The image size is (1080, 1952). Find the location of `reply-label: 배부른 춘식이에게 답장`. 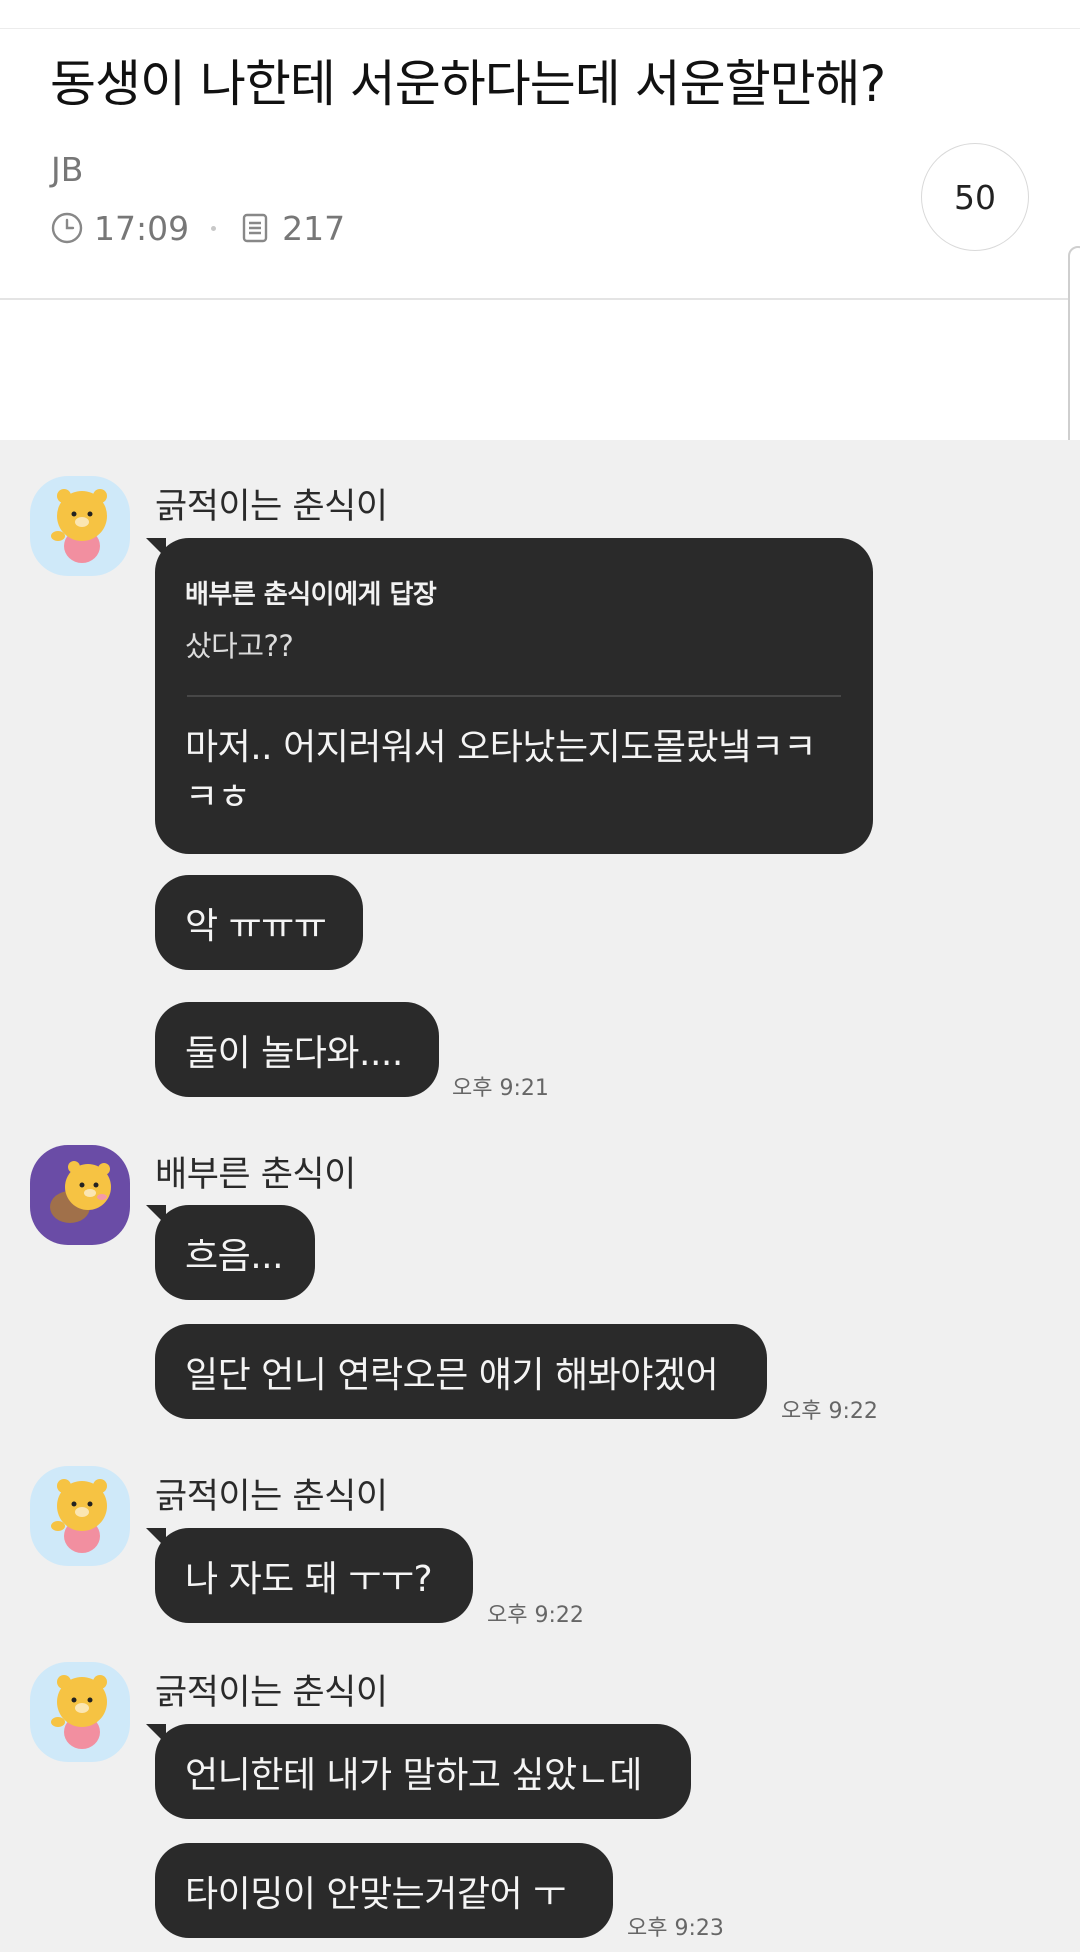

reply-label: 배부른 춘식이에게 답장 is located at coordinates (311, 595).